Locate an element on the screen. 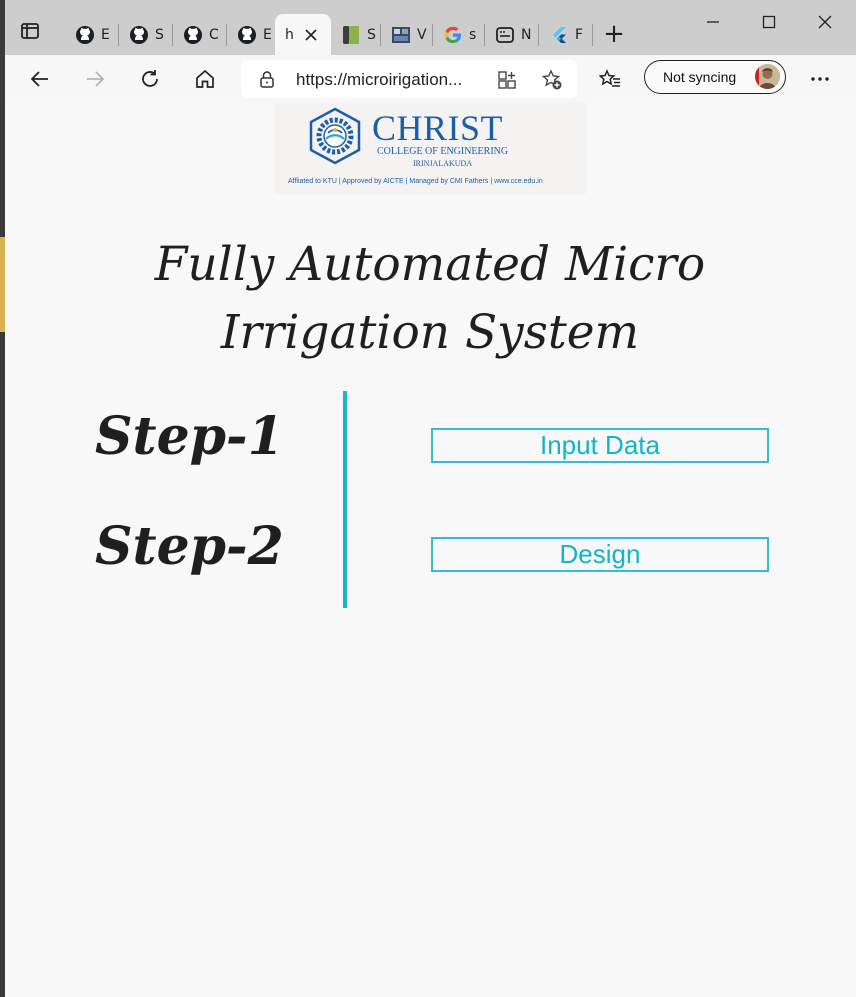  tab-notebook: S is located at coordinates (356, 34).